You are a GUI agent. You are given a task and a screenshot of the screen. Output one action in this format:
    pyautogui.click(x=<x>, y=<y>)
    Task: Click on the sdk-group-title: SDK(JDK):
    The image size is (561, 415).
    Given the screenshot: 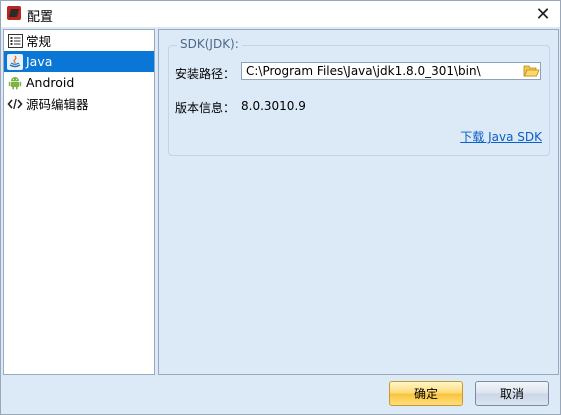 What is the action you would take?
    pyautogui.click(x=209, y=44)
    